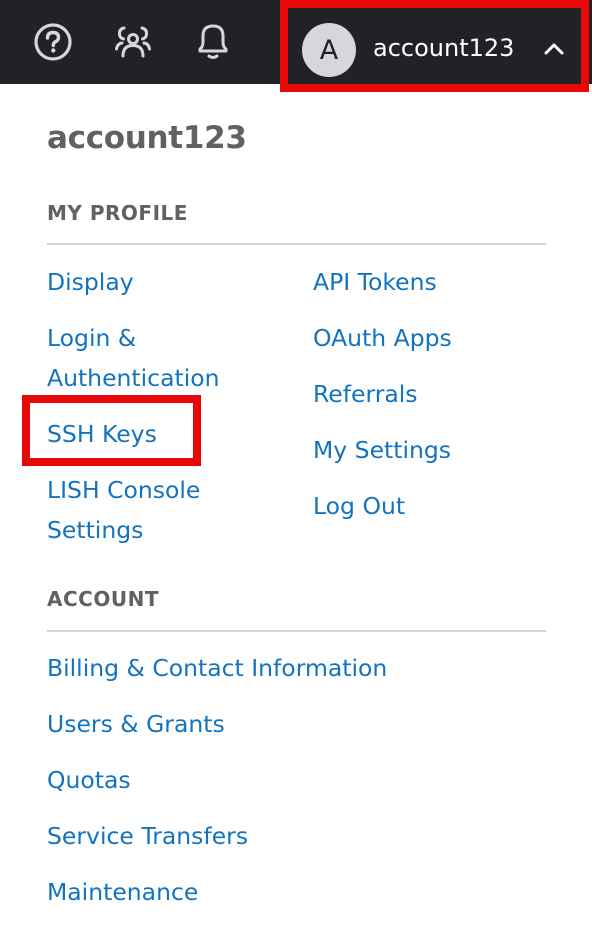 This screenshot has height=938, width=592. I want to click on bell-icon, so click(213, 42).